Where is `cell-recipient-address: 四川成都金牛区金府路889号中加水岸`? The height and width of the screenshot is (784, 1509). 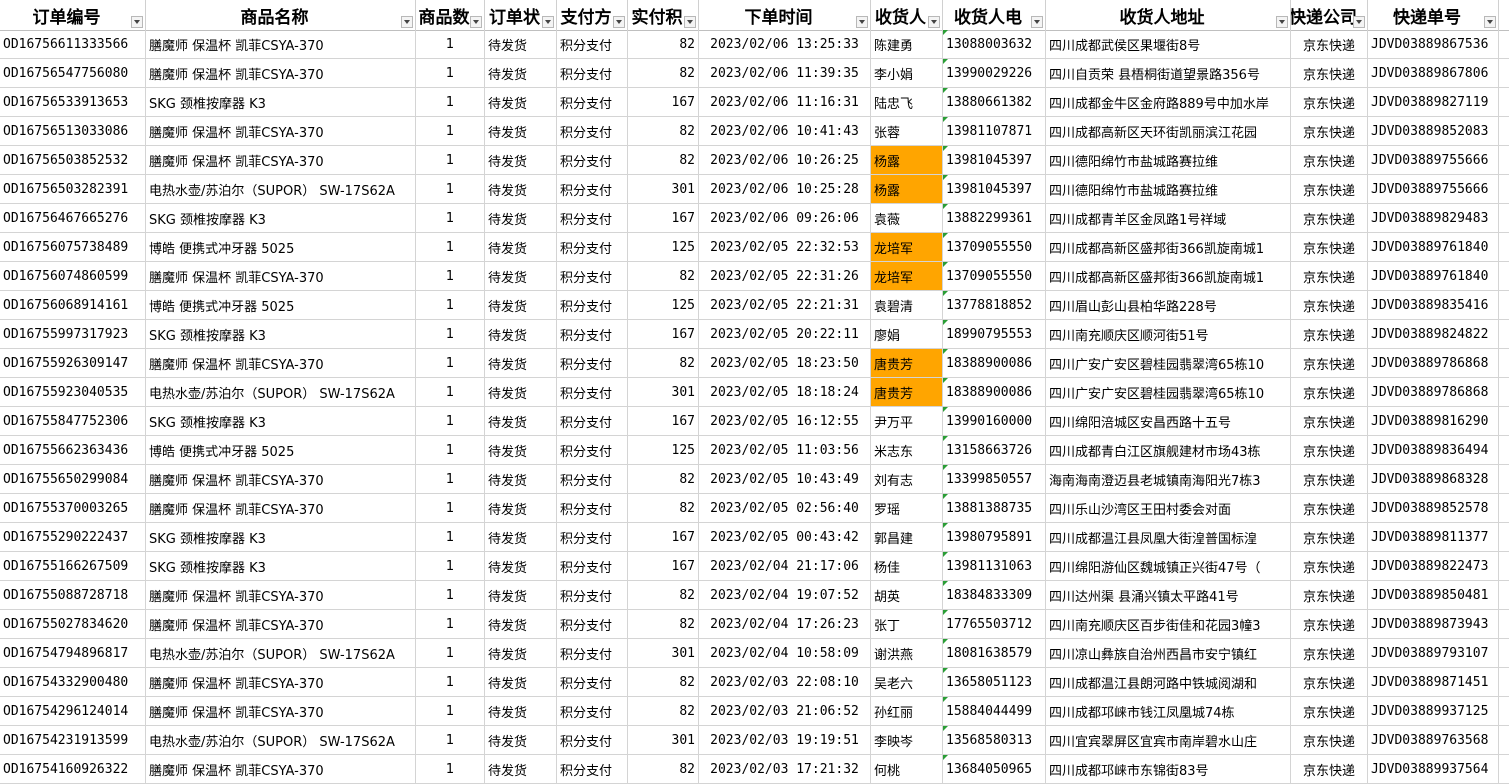 cell-recipient-address: 四川成都金牛区金府路889号中加水岸 is located at coordinates (1168, 102).